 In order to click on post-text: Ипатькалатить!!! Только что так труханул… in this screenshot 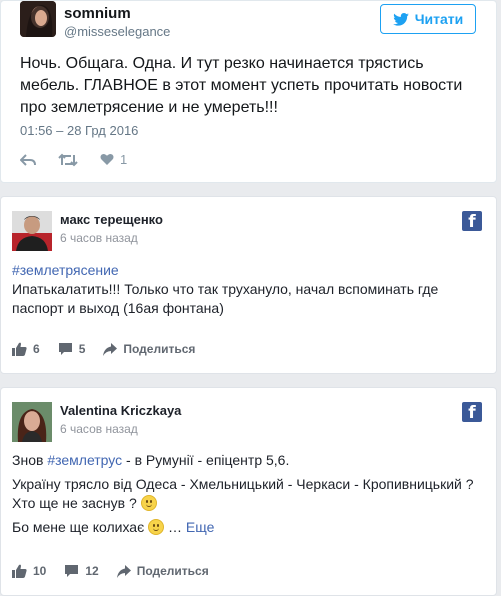, I will do `click(225, 298)`.